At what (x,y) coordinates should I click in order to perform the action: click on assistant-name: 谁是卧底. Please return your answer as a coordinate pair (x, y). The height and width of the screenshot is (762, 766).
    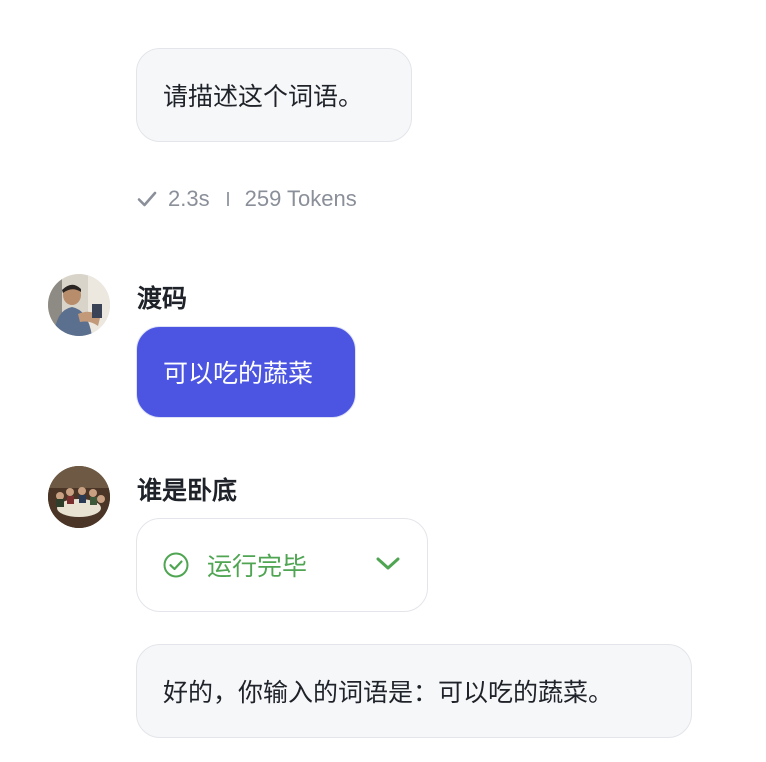
    Looking at the image, I should click on (187, 490).